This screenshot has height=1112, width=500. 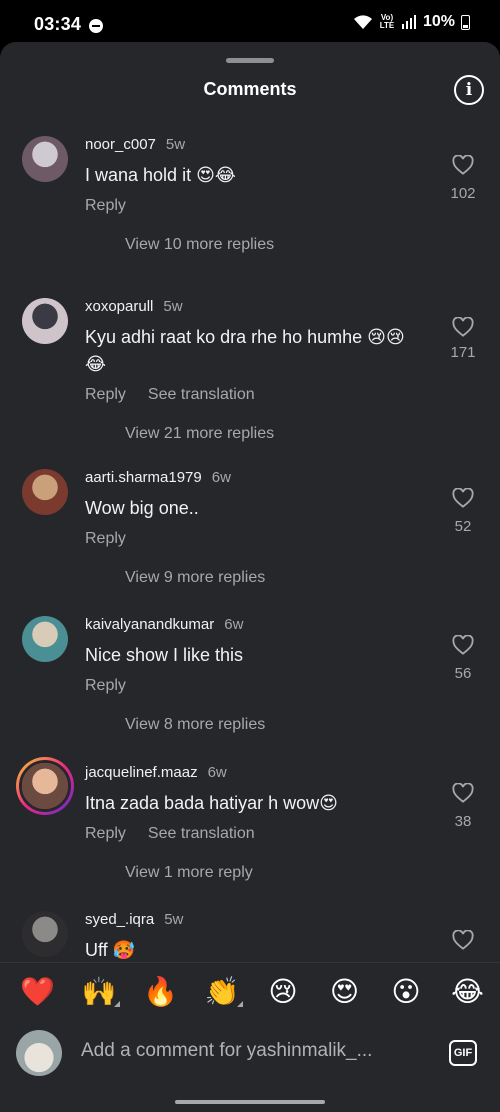 What do you see at coordinates (250, 22) in the screenshot?
I see `status-bar: 03:34 Vo) LTE 10%` at bounding box center [250, 22].